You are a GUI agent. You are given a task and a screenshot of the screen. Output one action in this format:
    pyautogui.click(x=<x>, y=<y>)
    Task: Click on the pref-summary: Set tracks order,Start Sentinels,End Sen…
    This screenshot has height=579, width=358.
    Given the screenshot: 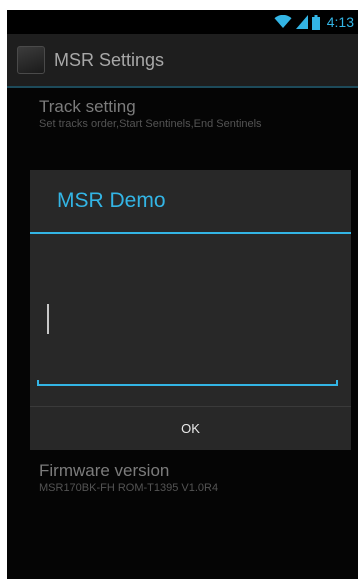 What is the action you would take?
    pyautogui.click(x=150, y=124)
    